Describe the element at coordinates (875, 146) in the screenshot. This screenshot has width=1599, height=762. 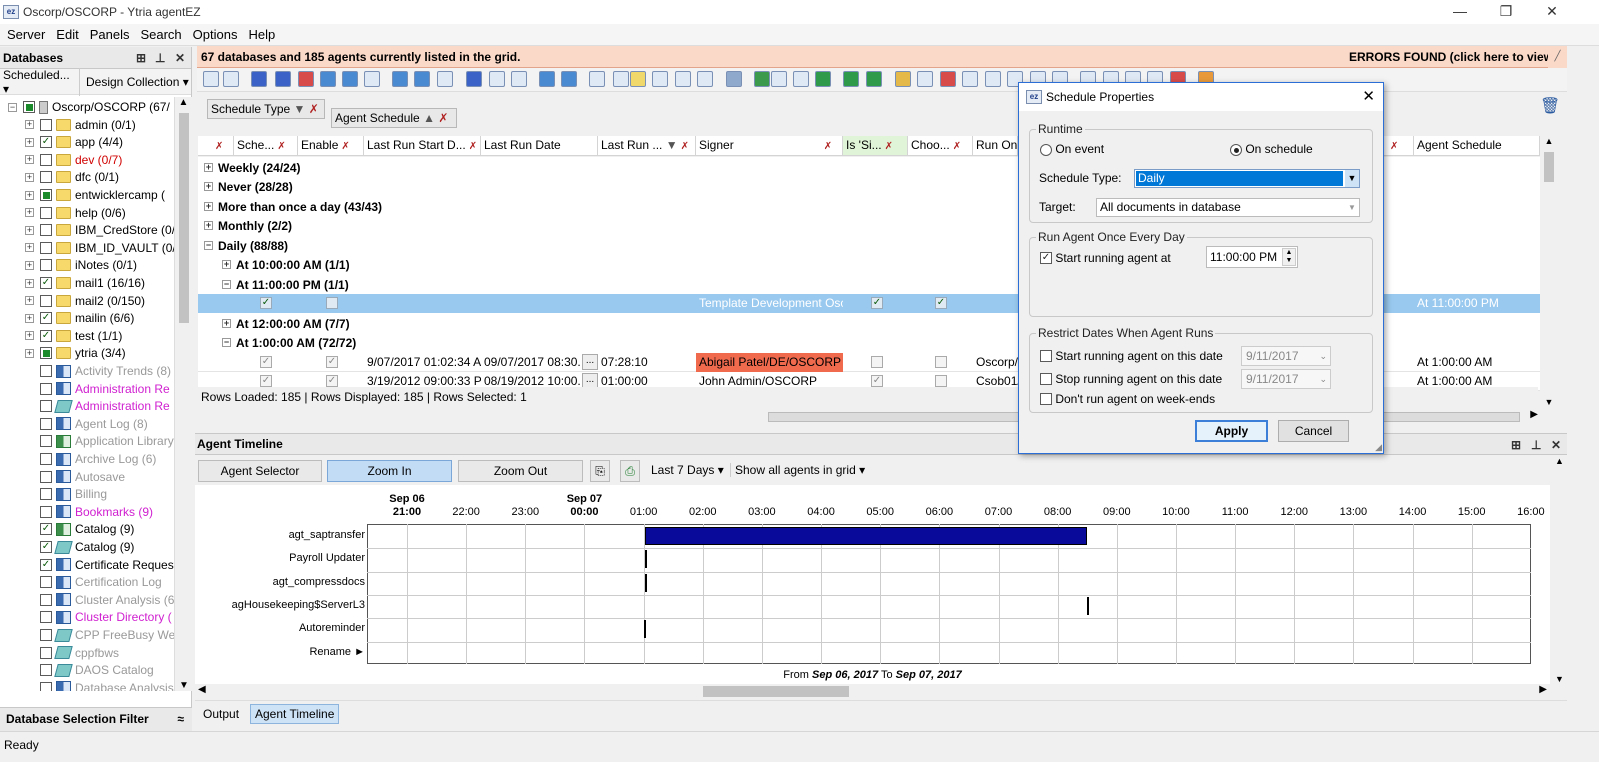
I see `column-is-signer: Is 'Si... ✗` at that location.